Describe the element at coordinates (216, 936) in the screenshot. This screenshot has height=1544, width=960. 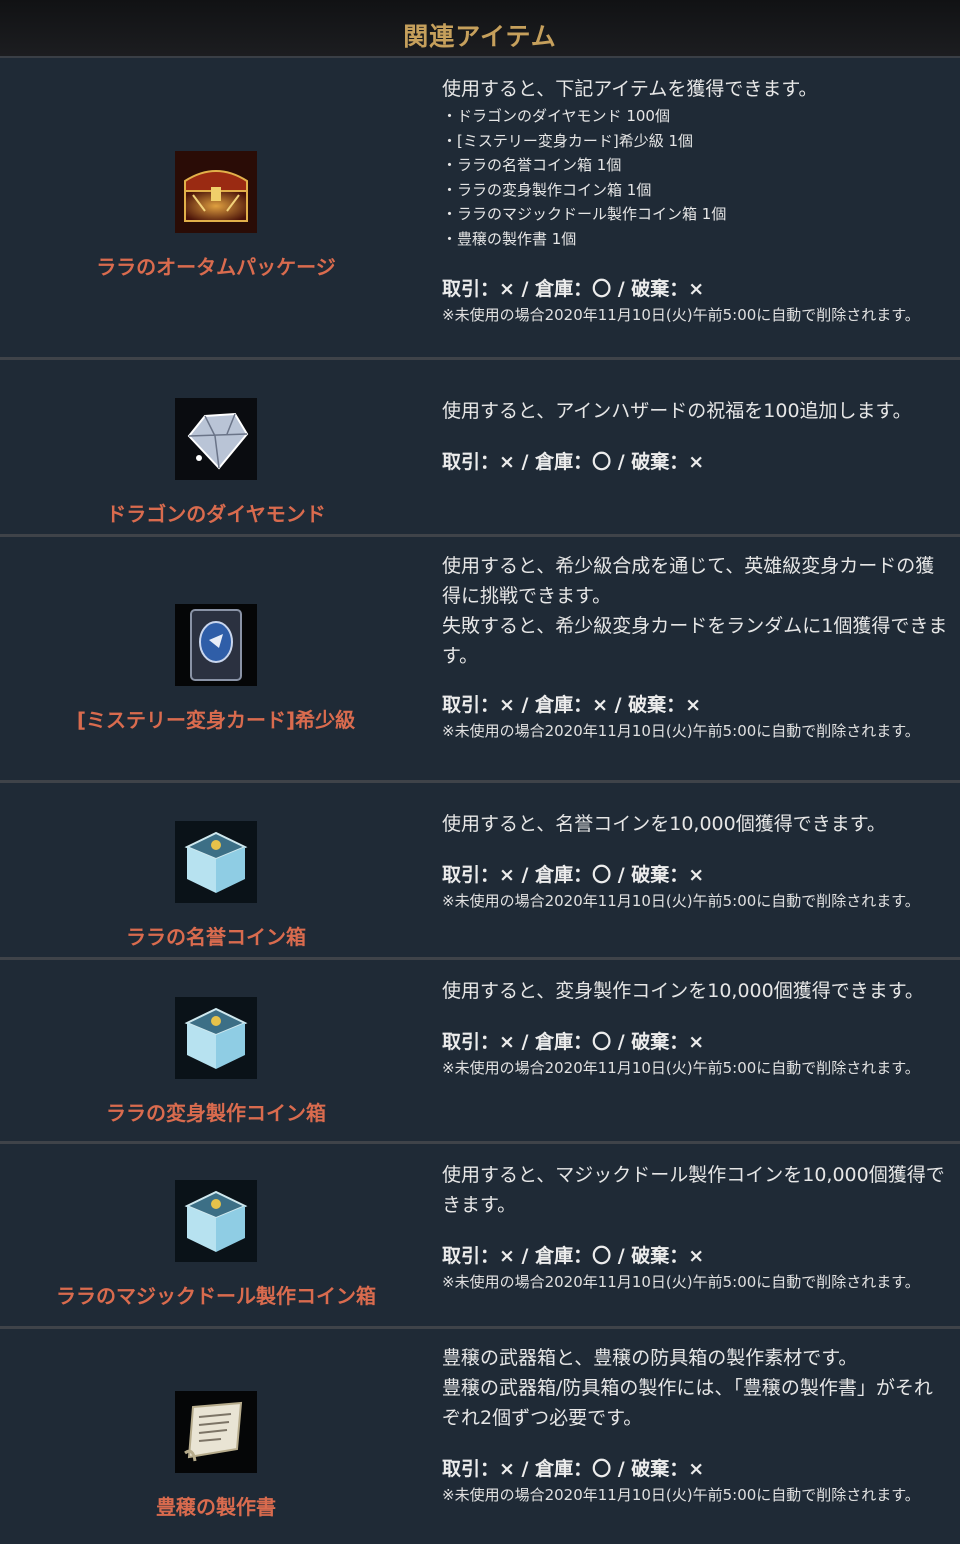
I see `item-name: ララの名誉コイン箱` at that location.